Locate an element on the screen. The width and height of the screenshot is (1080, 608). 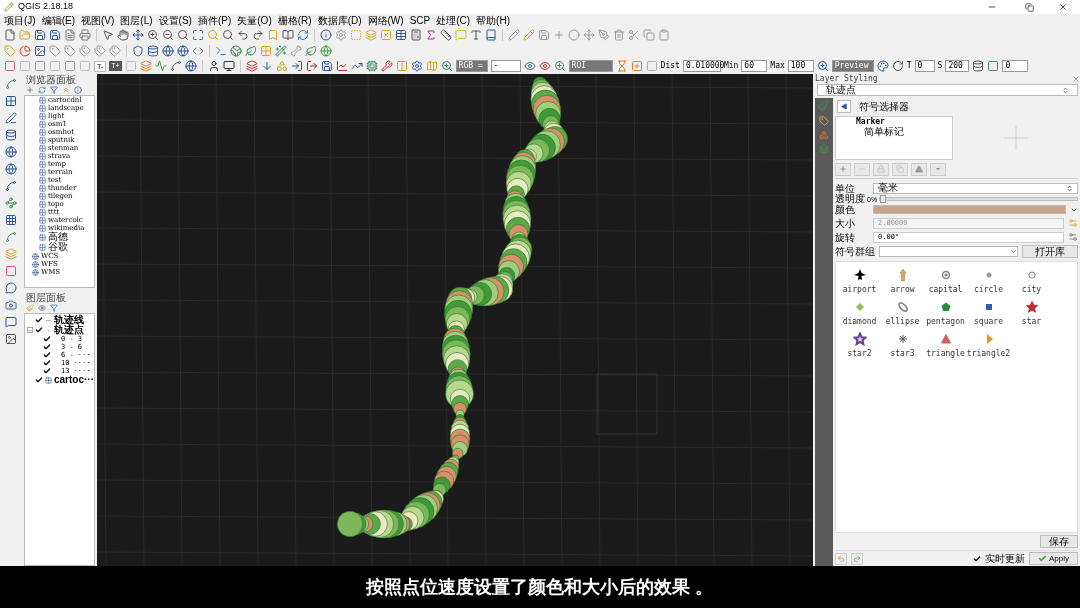
field-label: 单位 is located at coordinates (845, 187).